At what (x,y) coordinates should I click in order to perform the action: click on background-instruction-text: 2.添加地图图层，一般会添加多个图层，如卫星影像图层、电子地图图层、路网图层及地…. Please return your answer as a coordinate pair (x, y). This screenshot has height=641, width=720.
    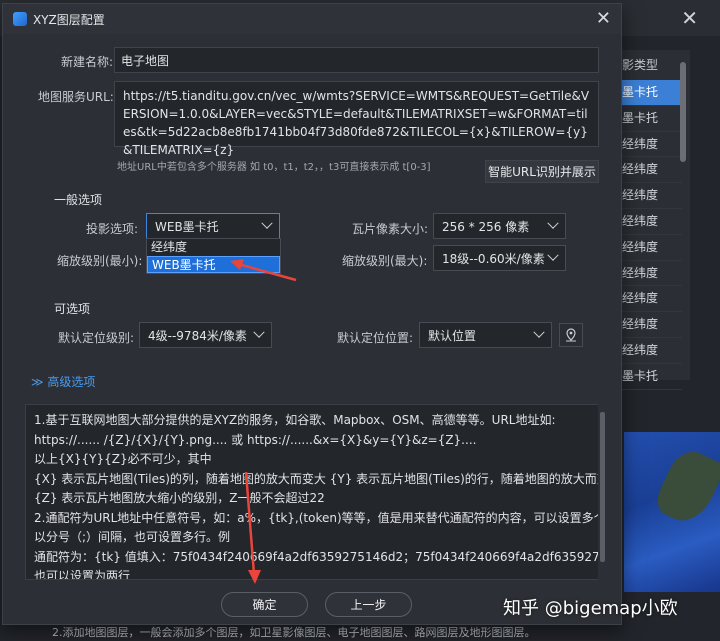
    Looking at the image, I should click on (294, 632).